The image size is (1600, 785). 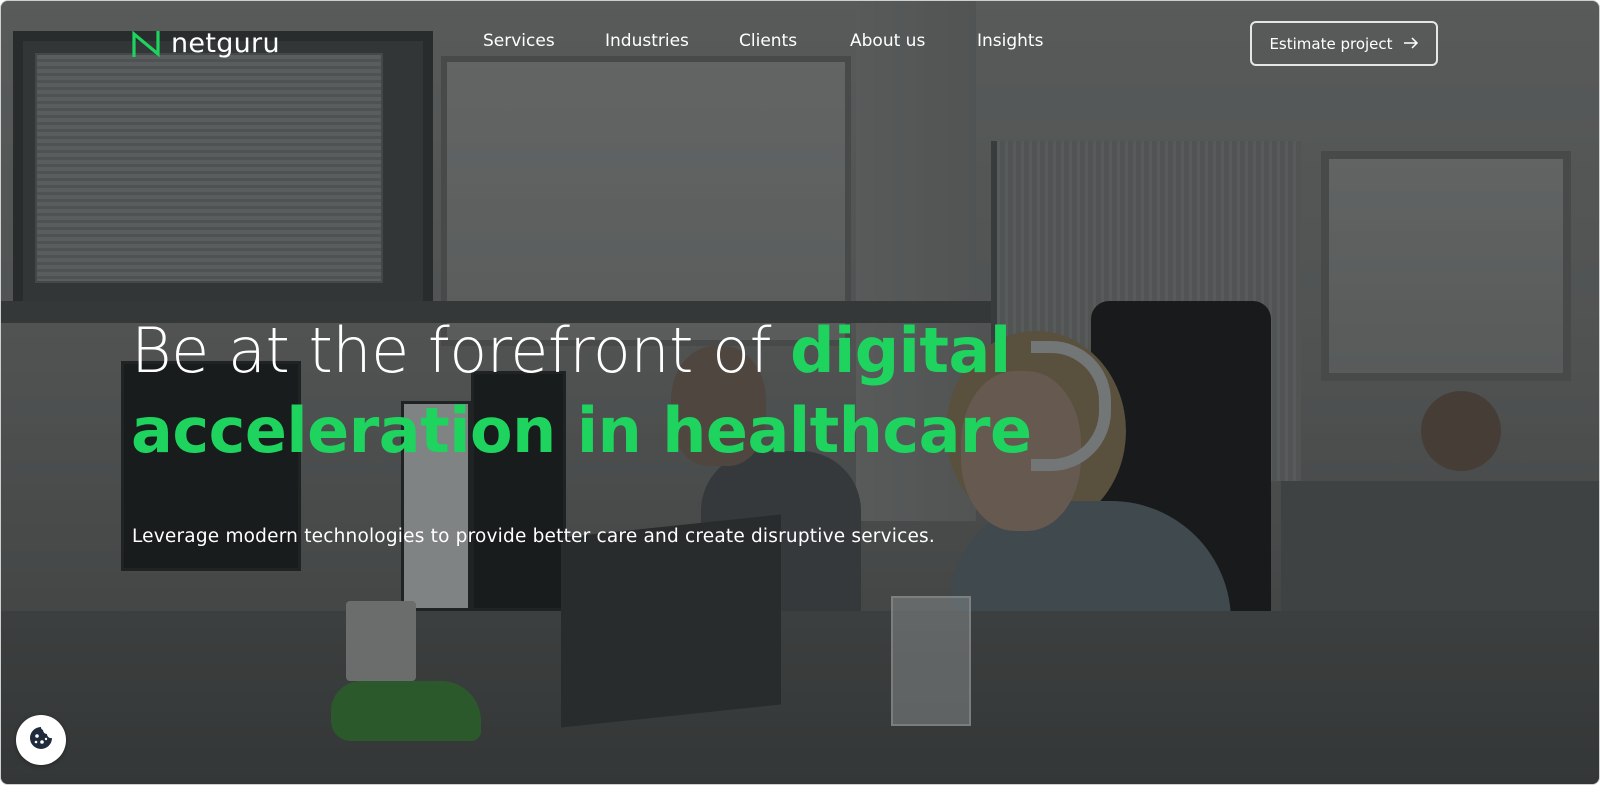 What do you see at coordinates (1331, 43) in the screenshot?
I see `estimate-project-label: Estimate project` at bounding box center [1331, 43].